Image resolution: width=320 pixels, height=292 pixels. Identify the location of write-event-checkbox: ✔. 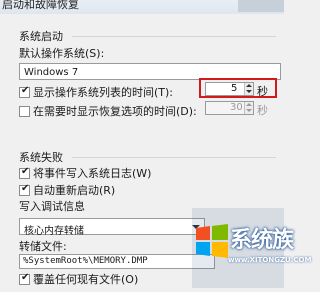
(24, 172).